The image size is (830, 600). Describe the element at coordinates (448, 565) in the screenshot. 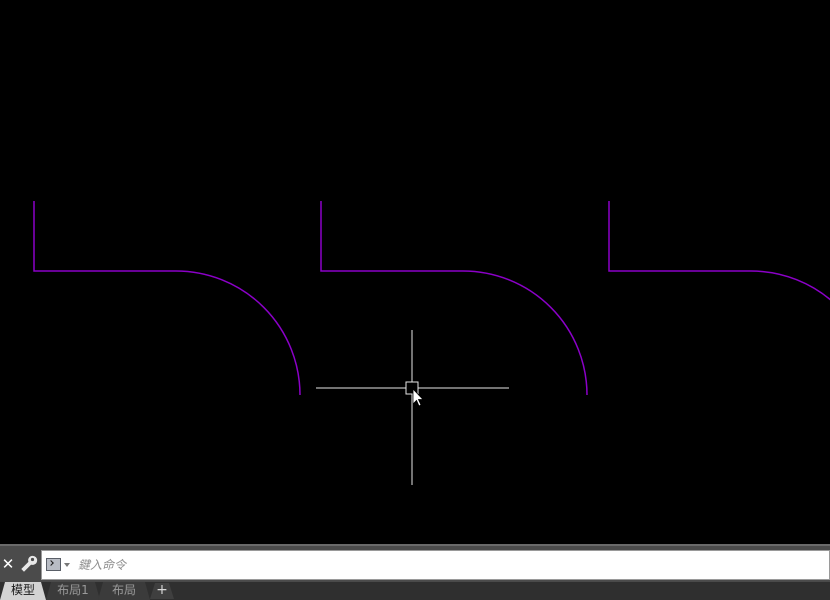

I see `command-input` at that location.